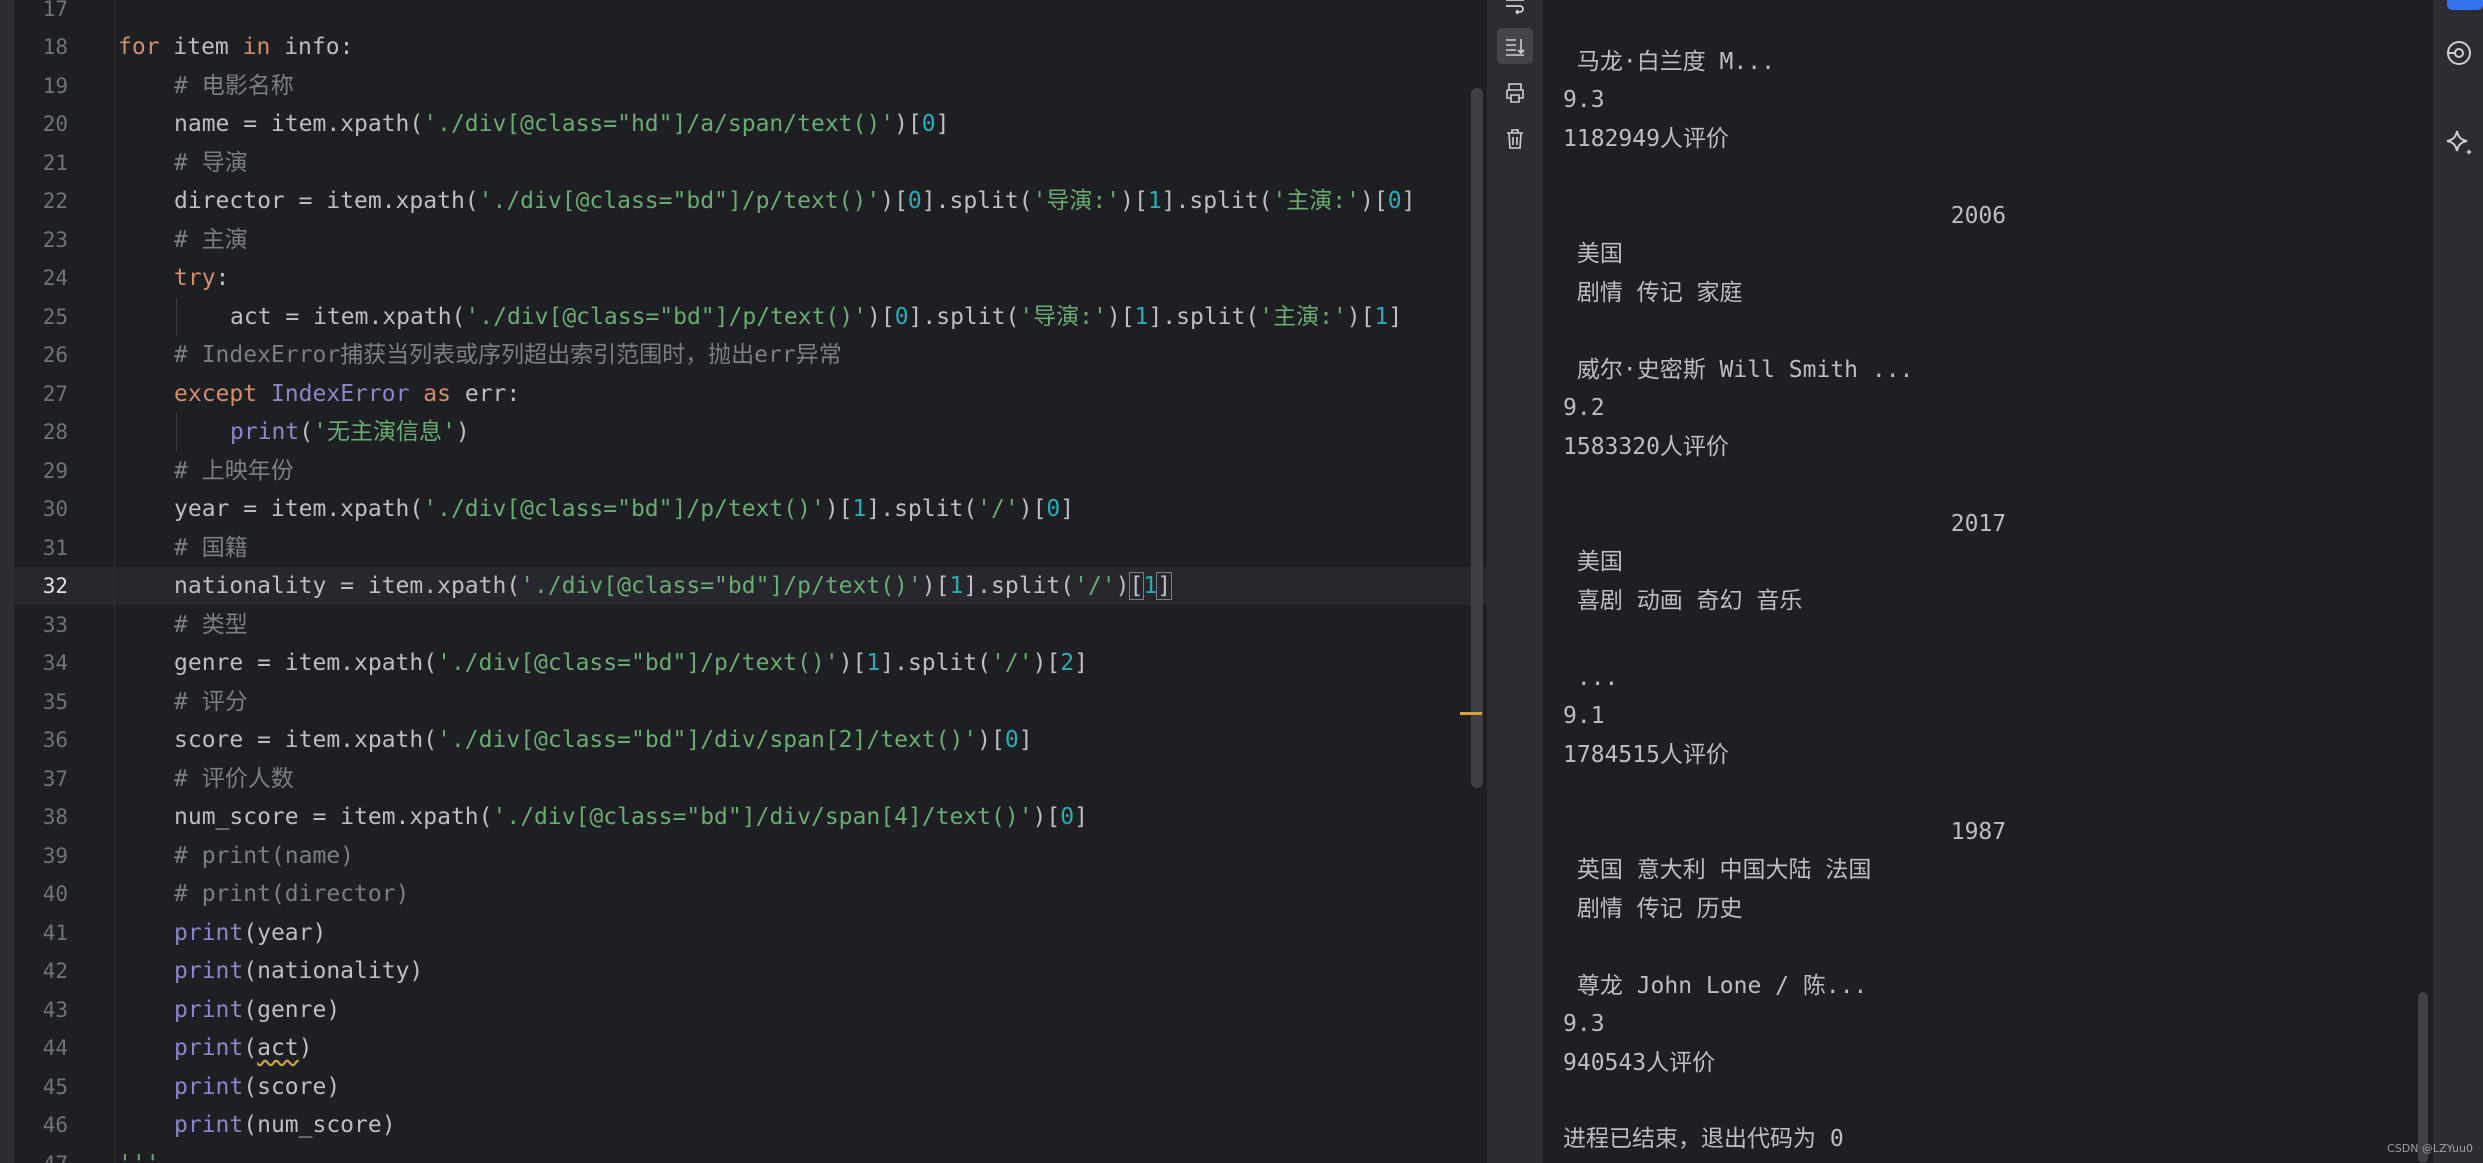 This screenshot has width=2483, height=1163. Describe the element at coordinates (2423, 1077) in the screenshot. I see `console-scrollbar-thumb` at that location.